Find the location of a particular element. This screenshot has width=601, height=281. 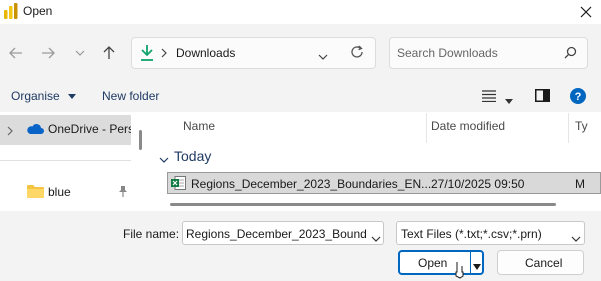

title-bar is located at coordinates (300, 12).